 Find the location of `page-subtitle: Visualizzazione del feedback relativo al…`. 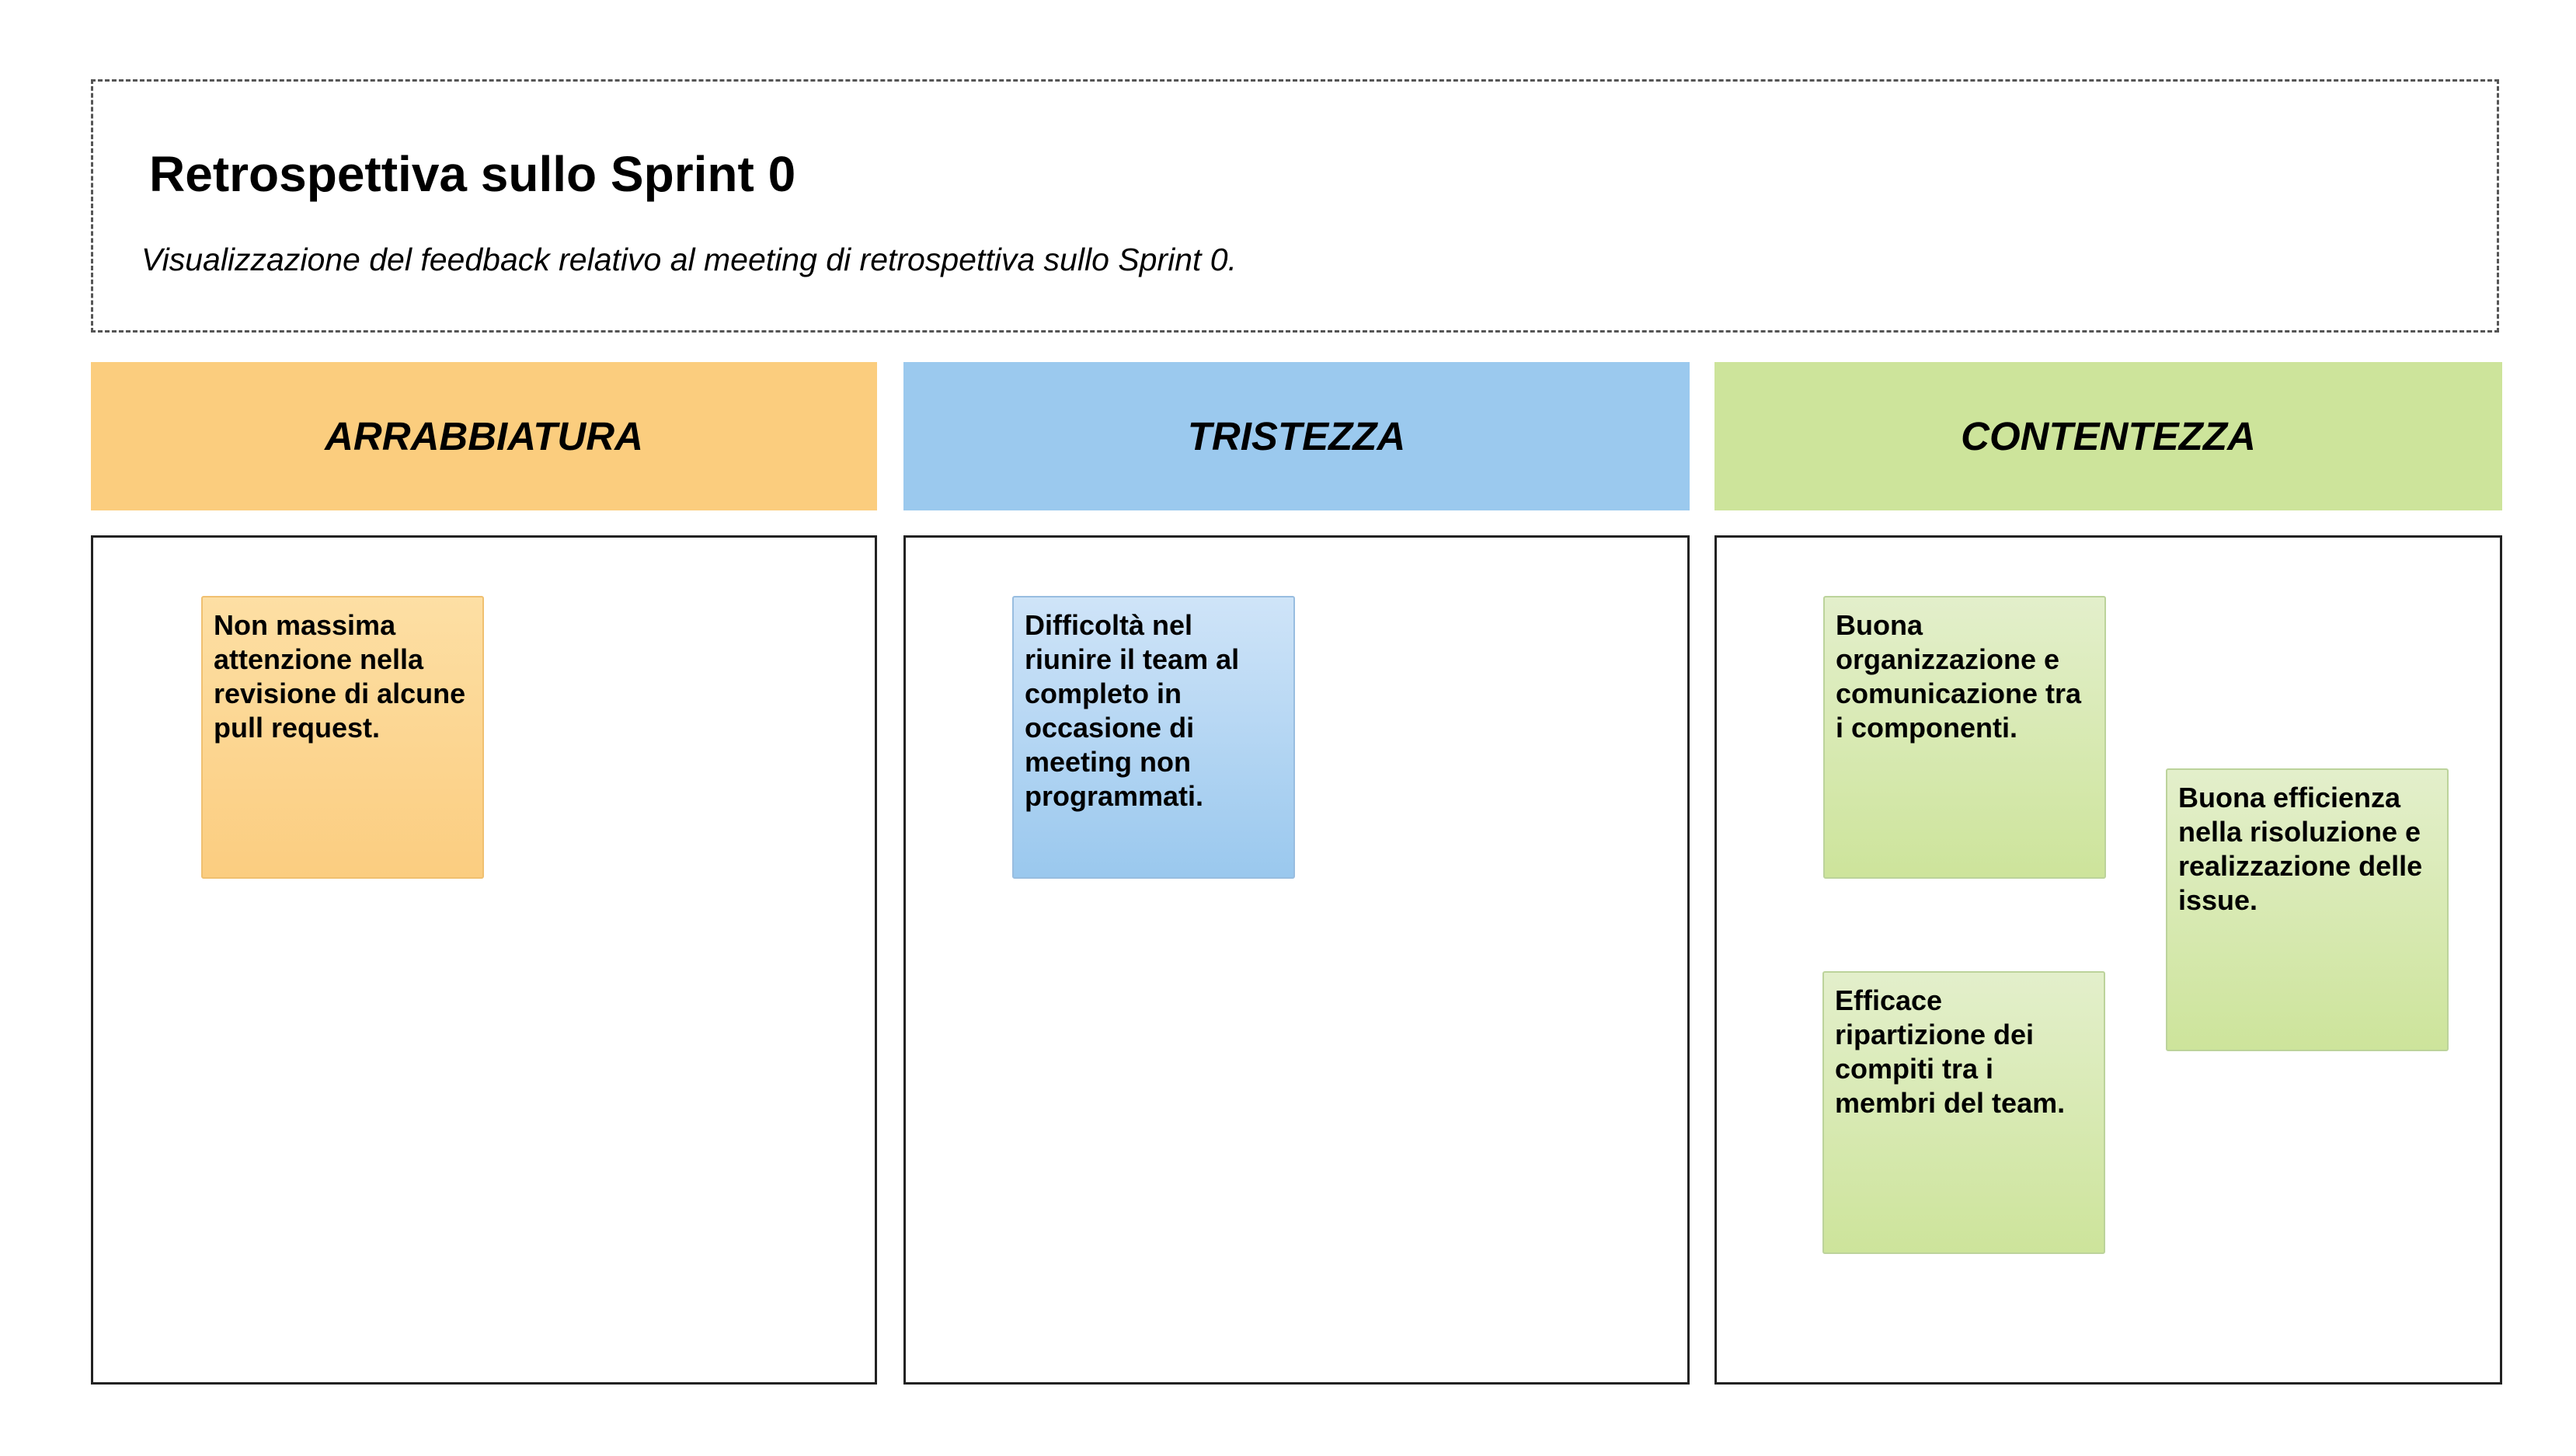

page-subtitle: Visualizzazione del feedback relativo al… is located at coordinates (689, 259).